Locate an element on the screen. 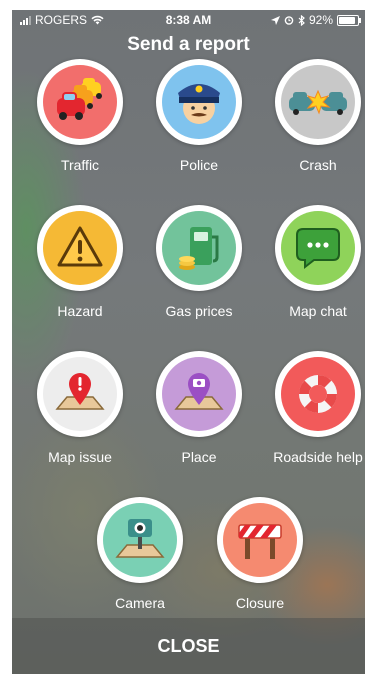 The width and height of the screenshot is (377, 677). police-circle is located at coordinates (199, 102).